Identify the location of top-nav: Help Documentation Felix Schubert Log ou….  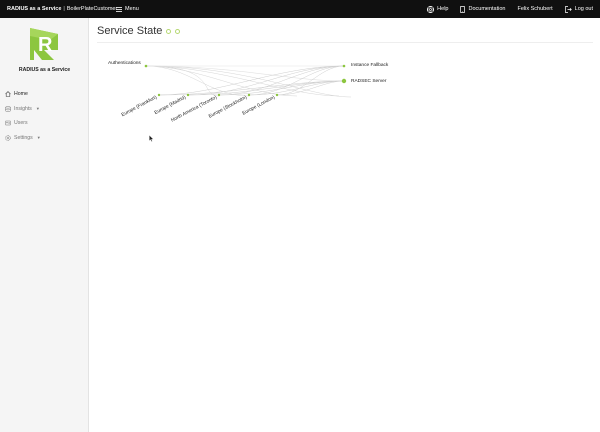
(510, 9).